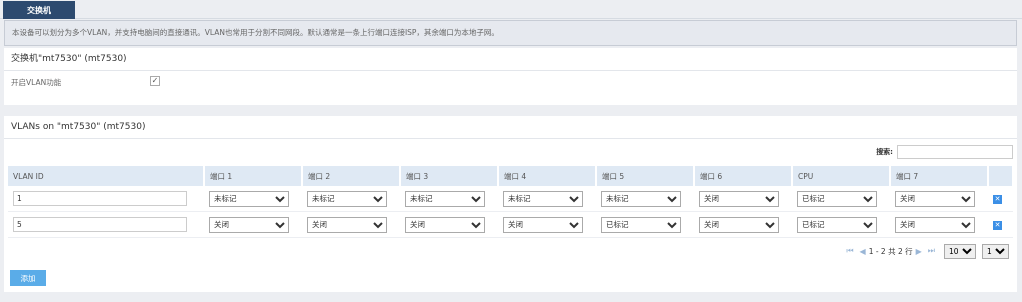 This screenshot has width=1022, height=302. What do you see at coordinates (926, 251) in the screenshot?
I see `pagination: ⏮ ◀ 1 - 2 共 2 行 ▶ ⏭ 10 1` at bounding box center [926, 251].